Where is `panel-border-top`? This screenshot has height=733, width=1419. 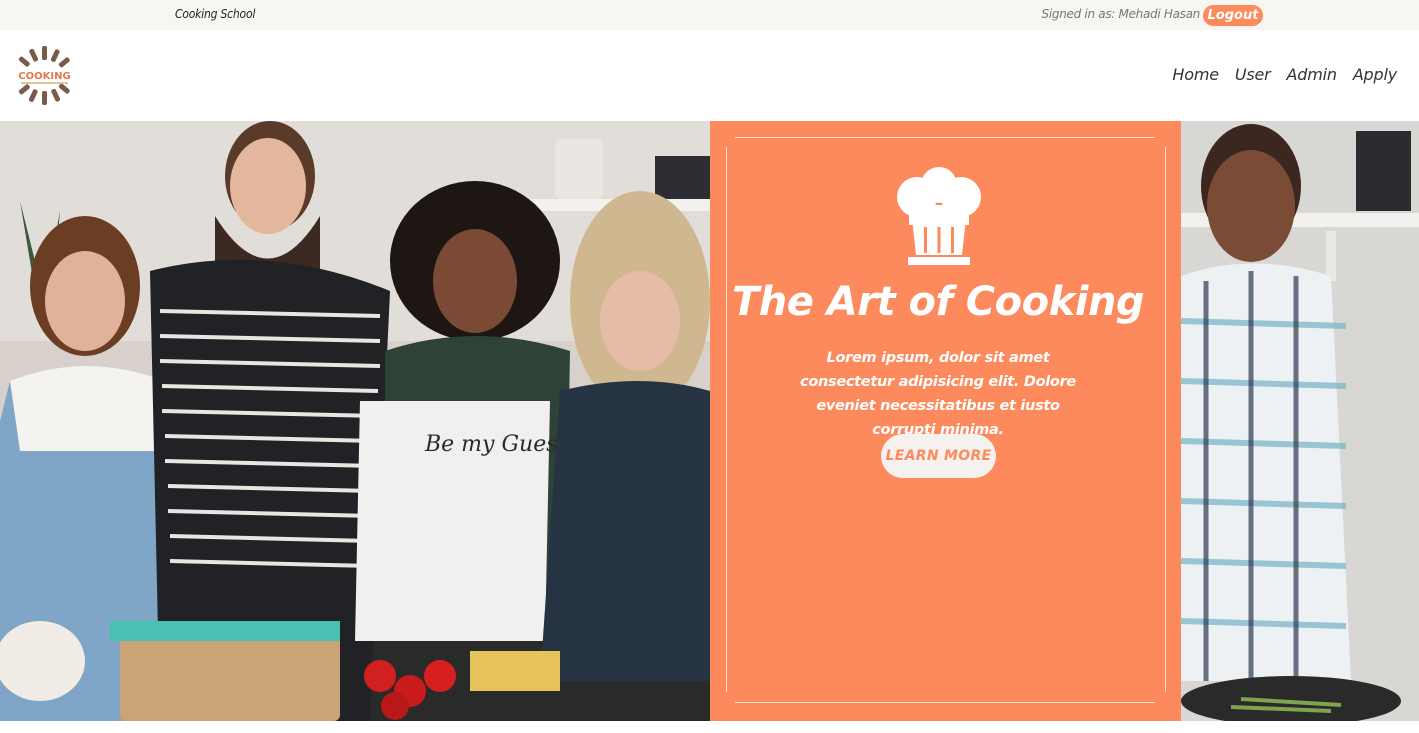 panel-border-top is located at coordinates (945, 137).